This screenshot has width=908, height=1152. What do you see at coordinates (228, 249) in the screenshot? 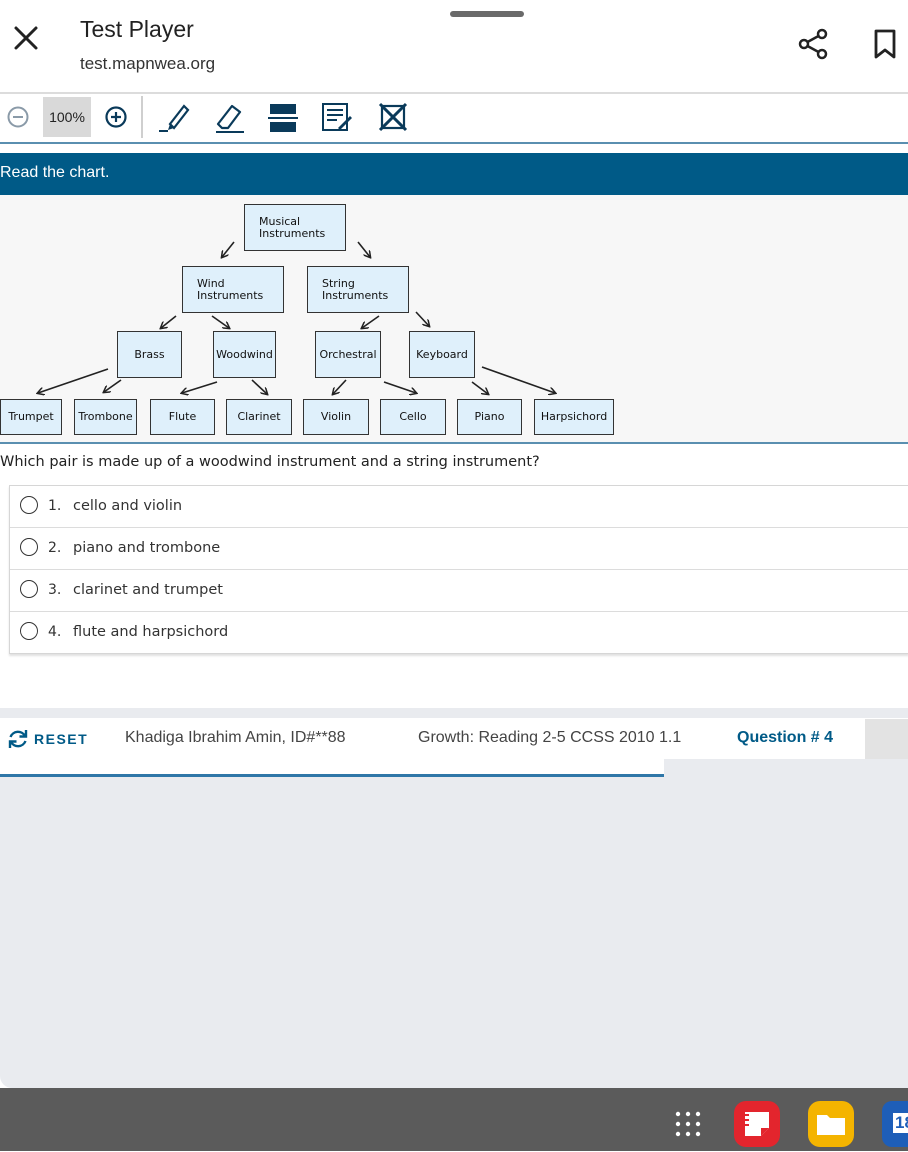
I see `arrow-root-wind` at bounding box center [228, 249].